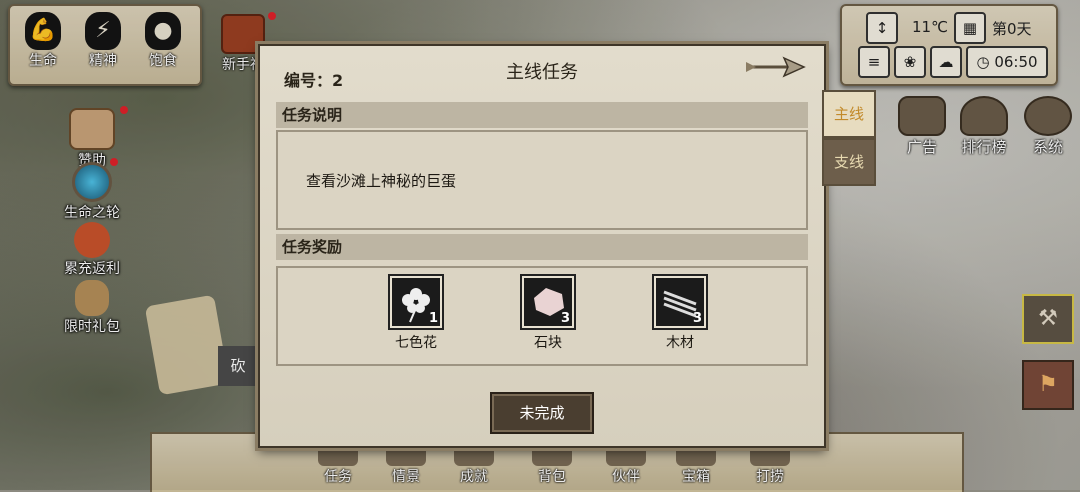 The width and height of the screenshot is (1080, 492). Describe the element at coordinates (680, 343) in the screenshot. I see `reward-name: 木材` at that location.